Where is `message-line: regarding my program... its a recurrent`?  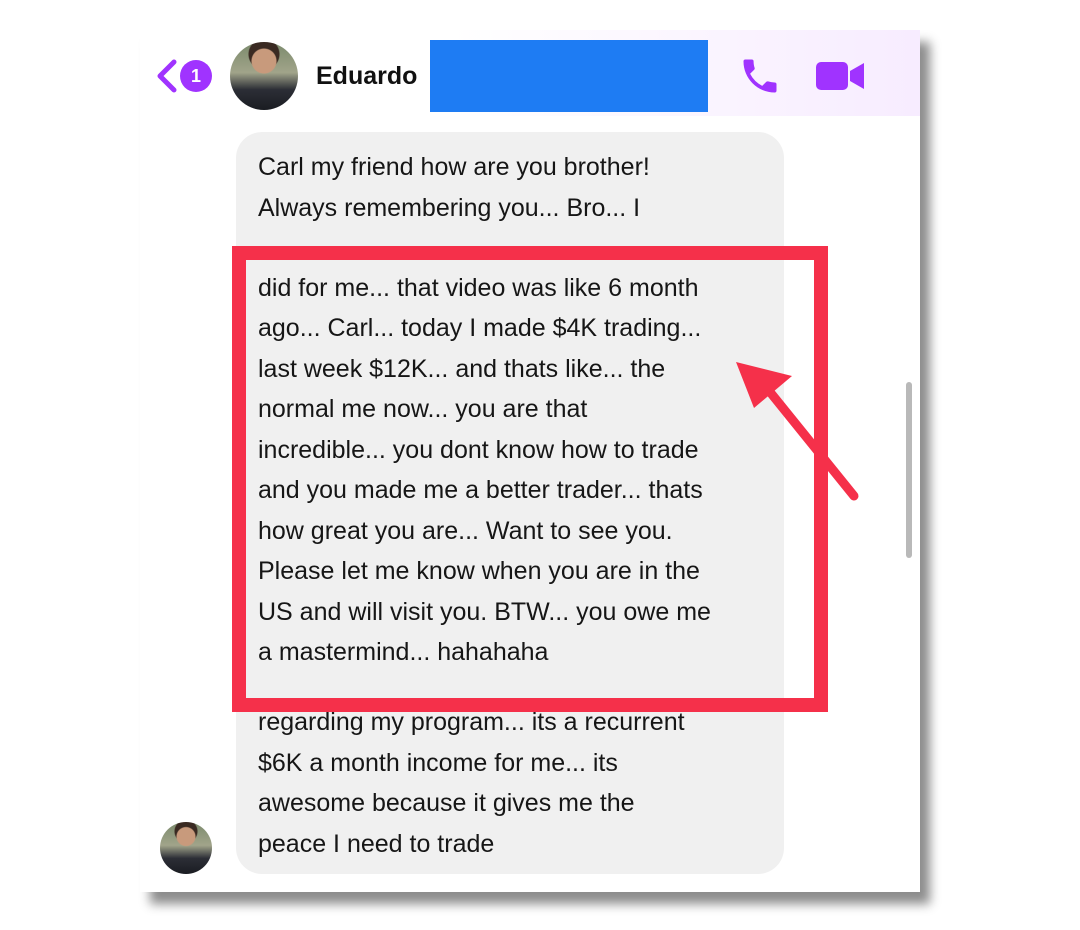 message-line: regarding my program... its a recurrent is located at coordinates (471, 722).